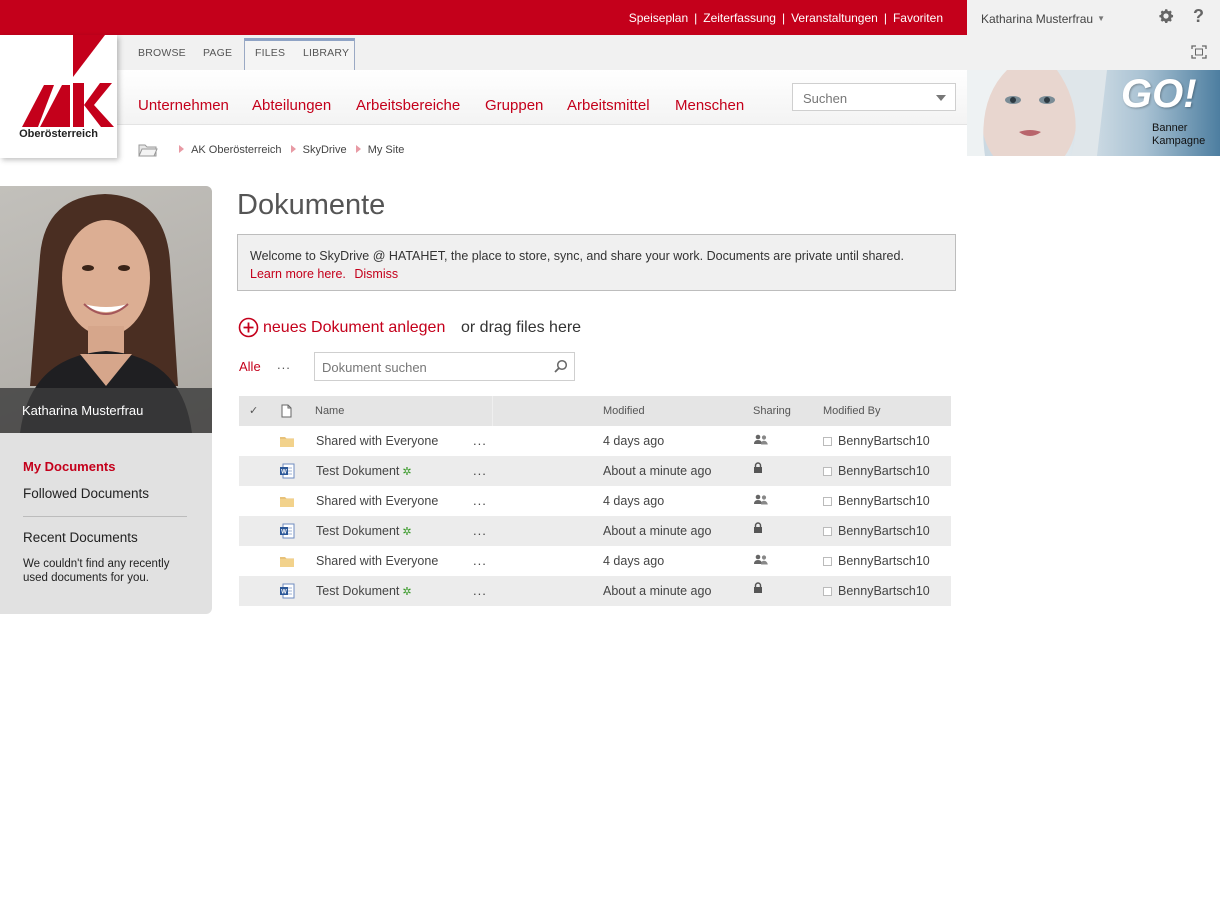  What do you see at coordinates (217, 53) in the screenshot?
I see `tab-page: PAGE` at bounding box center [217, 53].